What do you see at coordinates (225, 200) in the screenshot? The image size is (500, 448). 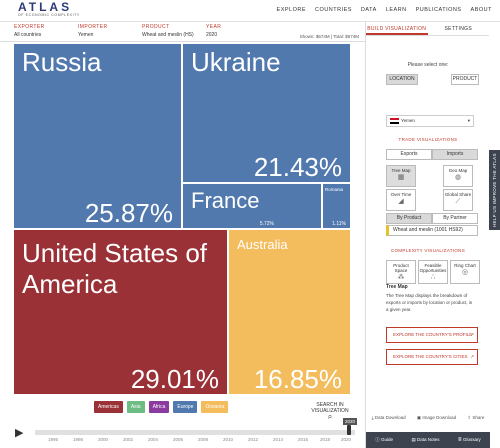 I see `cell-name: France` at bounding box center [225, 200].